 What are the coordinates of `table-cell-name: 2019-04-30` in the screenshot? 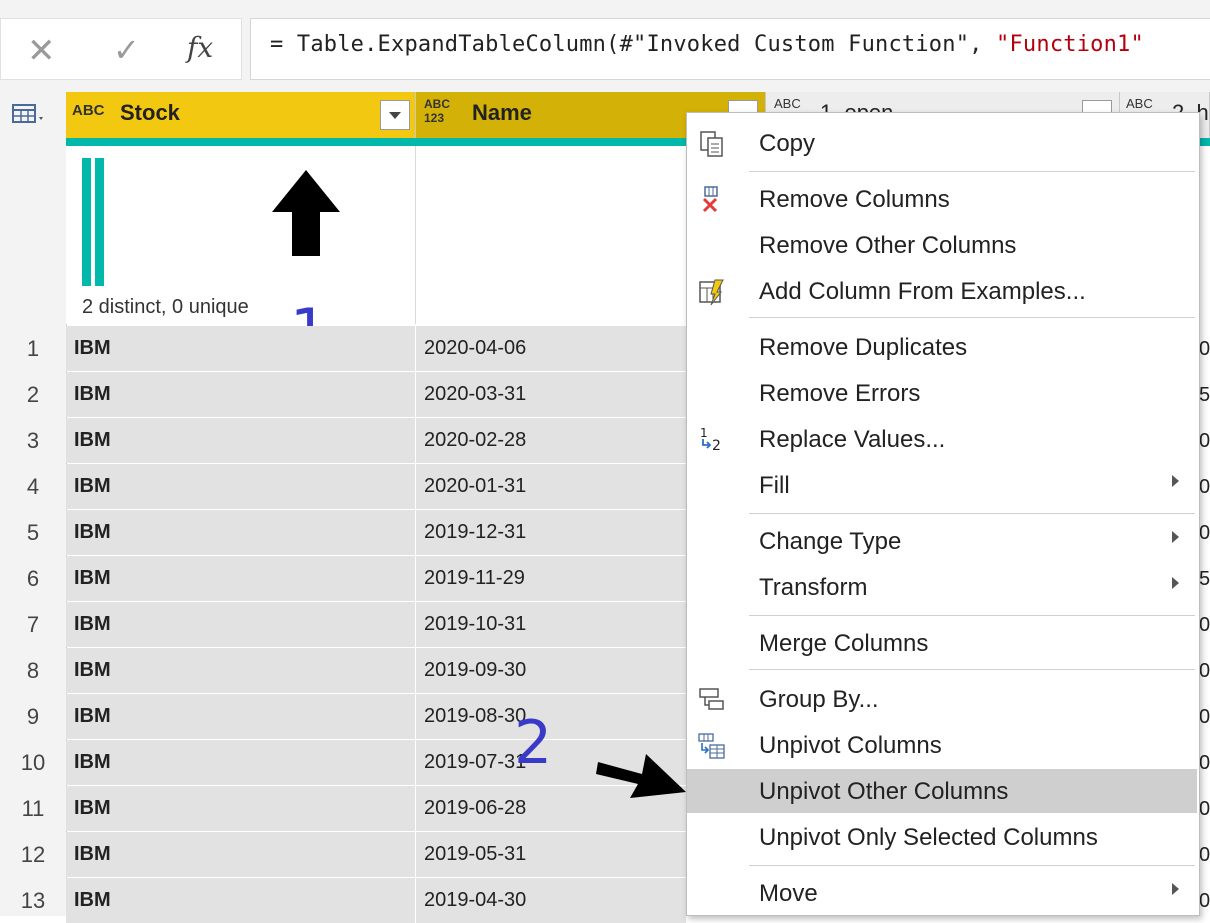 It's located at (551, 900).